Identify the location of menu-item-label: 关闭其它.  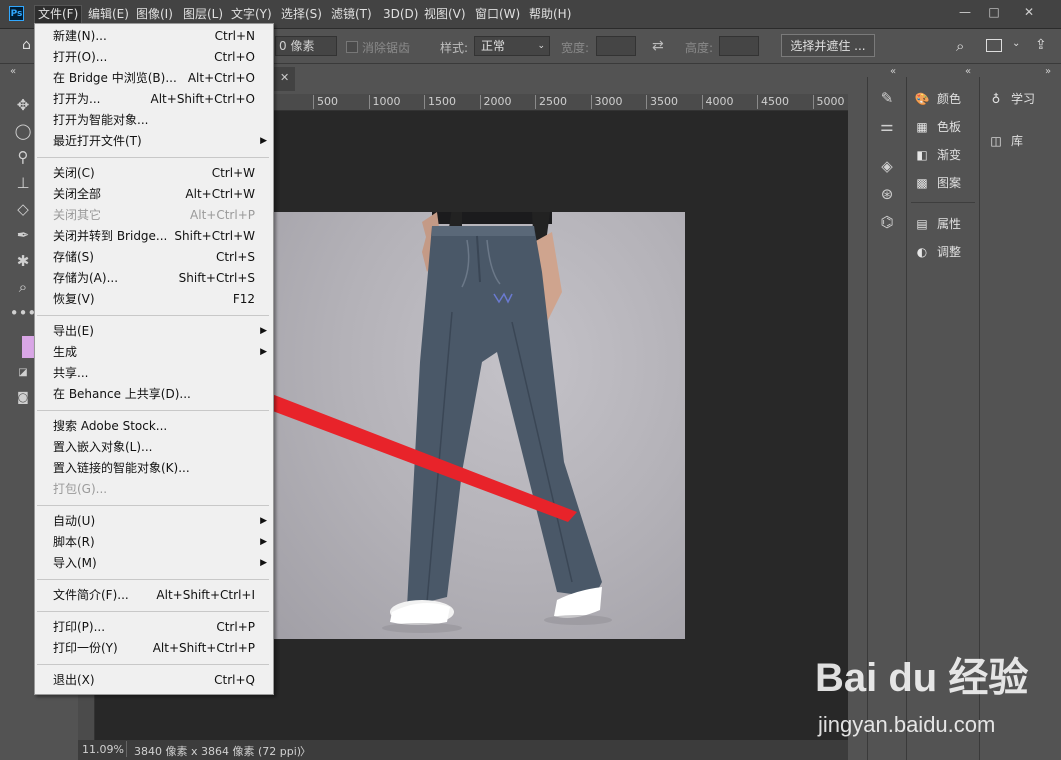
(77, 215).